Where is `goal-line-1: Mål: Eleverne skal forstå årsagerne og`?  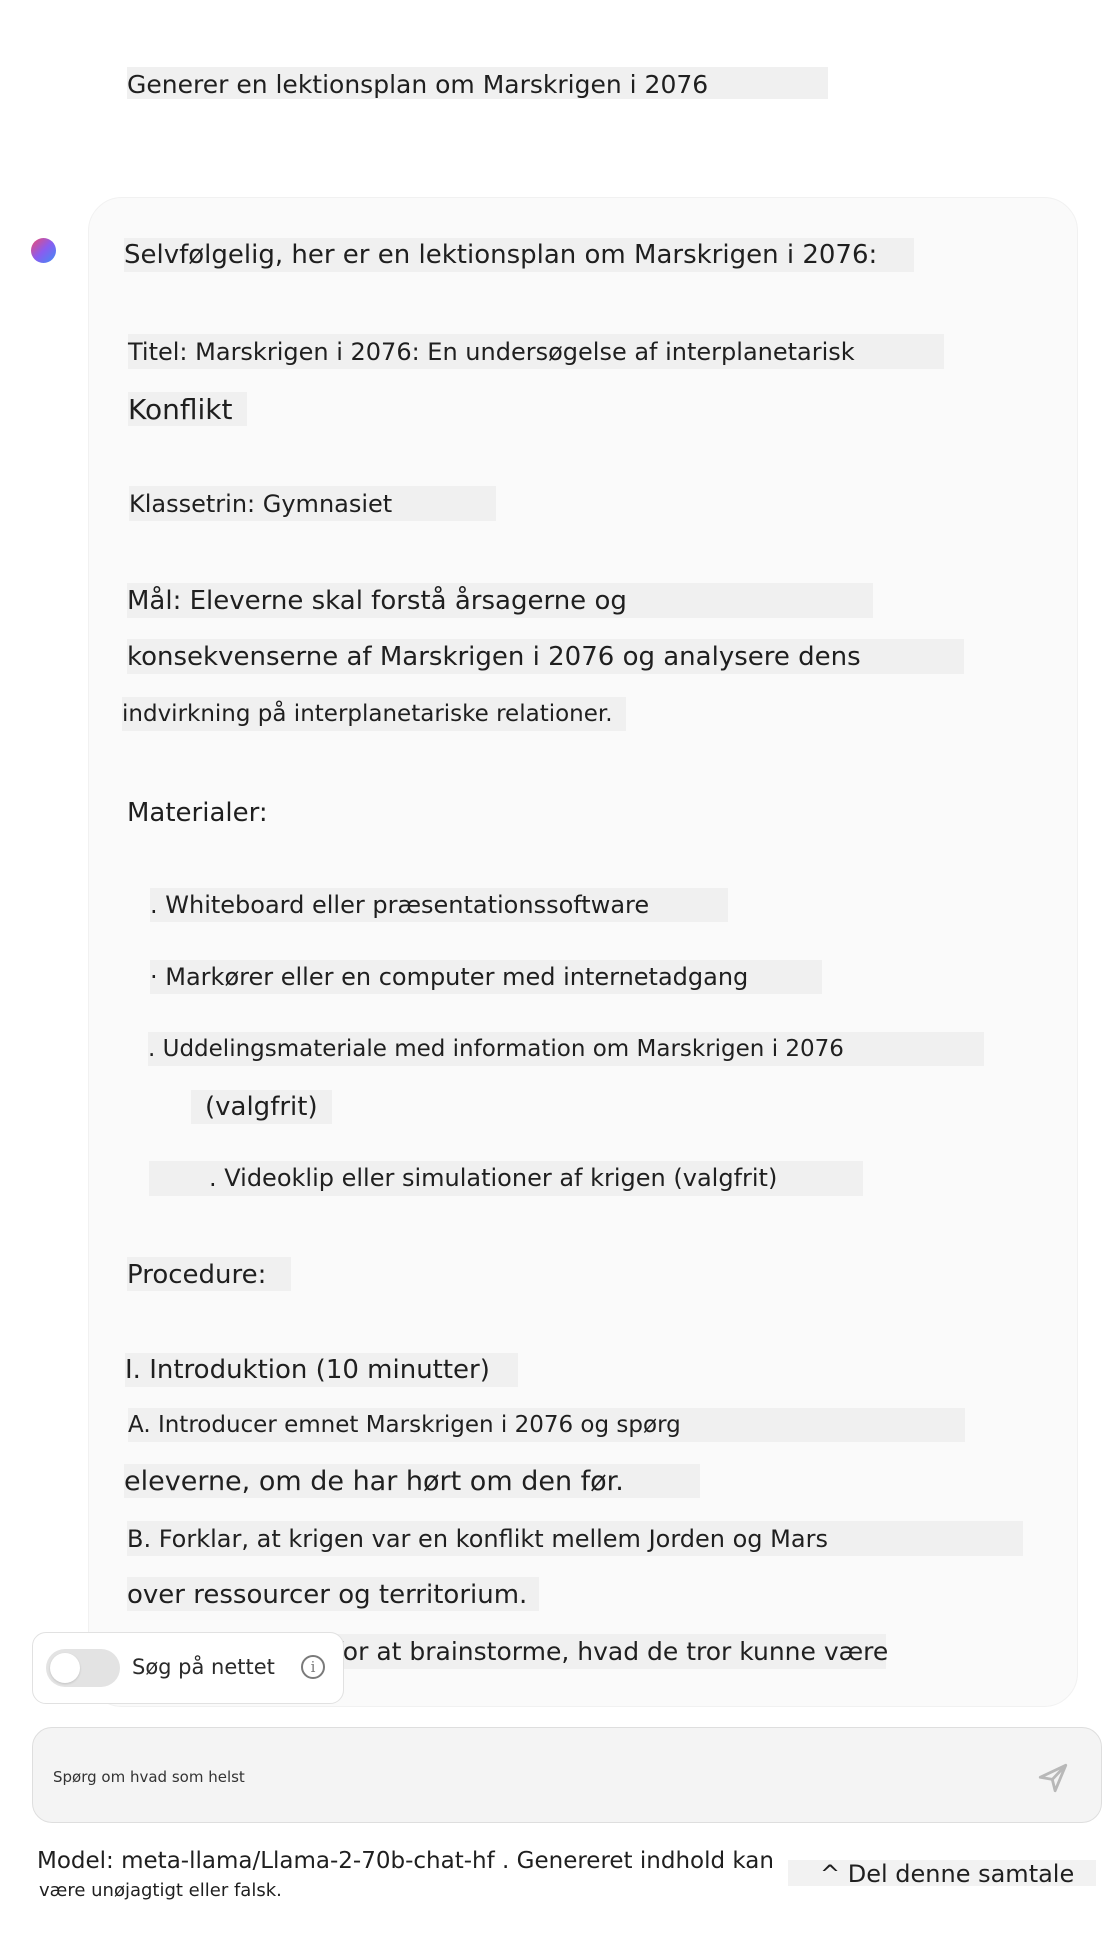 goal-line-1: Mål: Eleverne skal forstå årsagerne og is located at coordinates (500, 600).